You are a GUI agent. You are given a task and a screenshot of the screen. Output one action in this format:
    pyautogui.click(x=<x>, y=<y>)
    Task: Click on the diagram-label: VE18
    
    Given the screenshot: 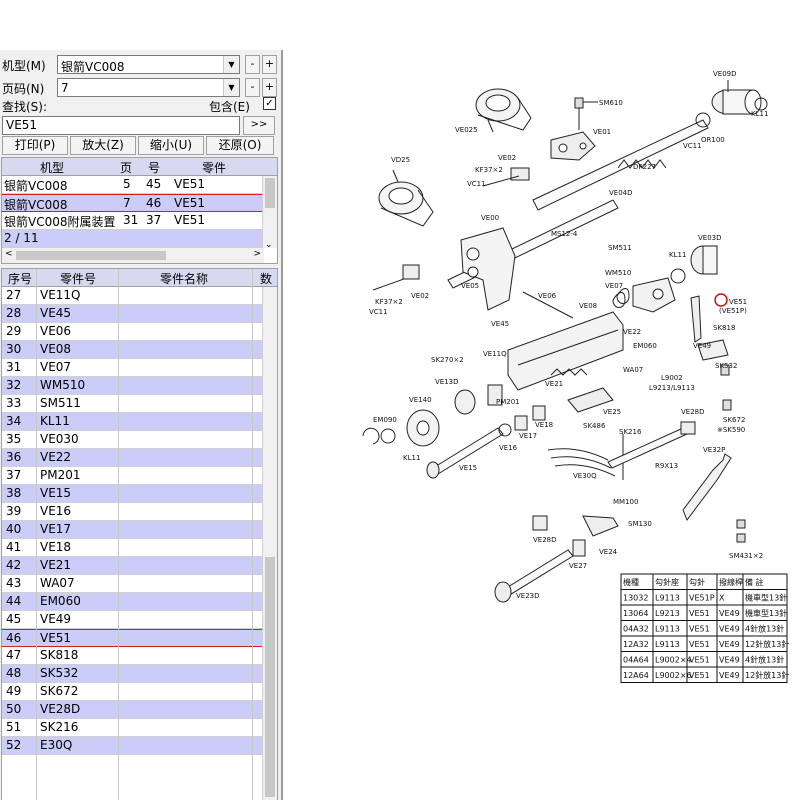 What is the action you would take?
    pyautogui.click(x=544, y=425)
    